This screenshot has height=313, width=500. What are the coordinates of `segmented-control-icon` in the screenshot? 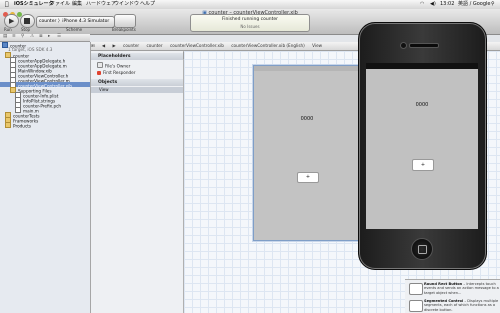 It's located at (416, 306).